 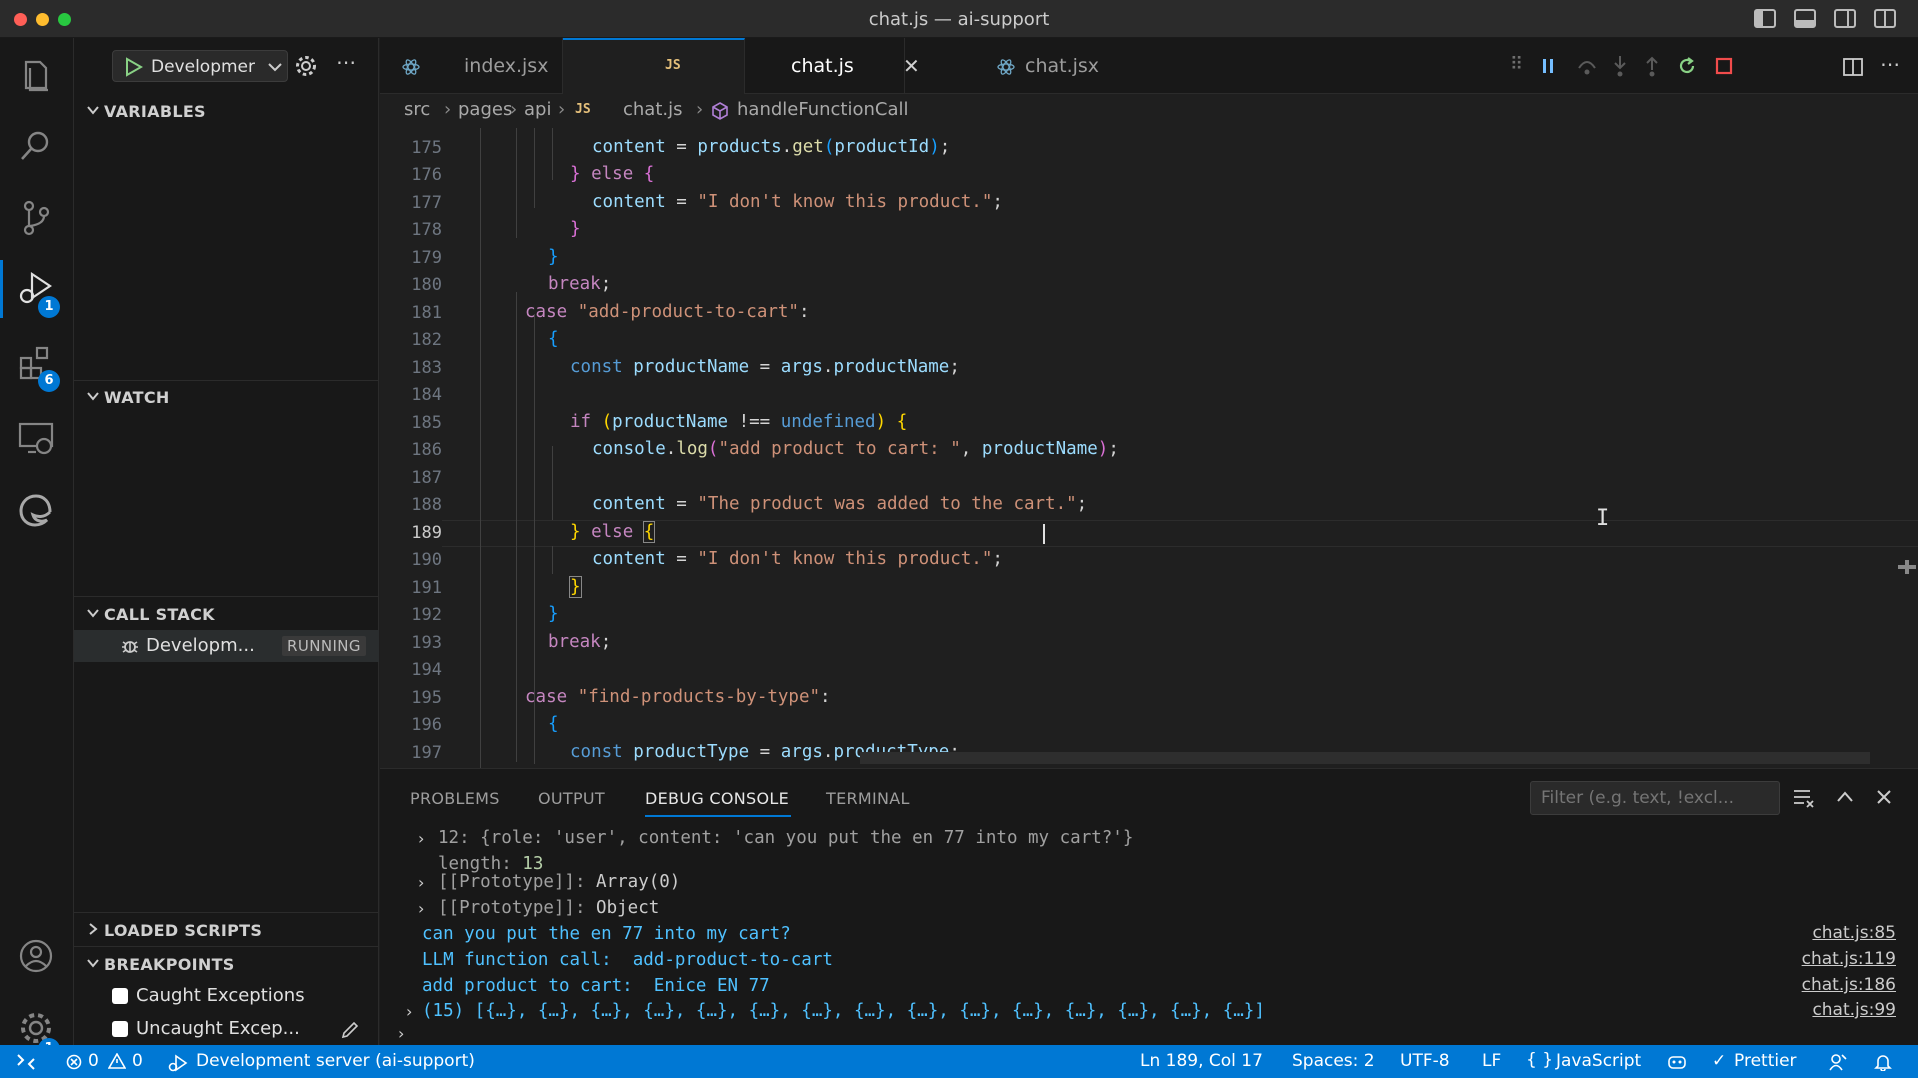 I want to click on notifications-bell-icon, so click(x=1883, y=1062).